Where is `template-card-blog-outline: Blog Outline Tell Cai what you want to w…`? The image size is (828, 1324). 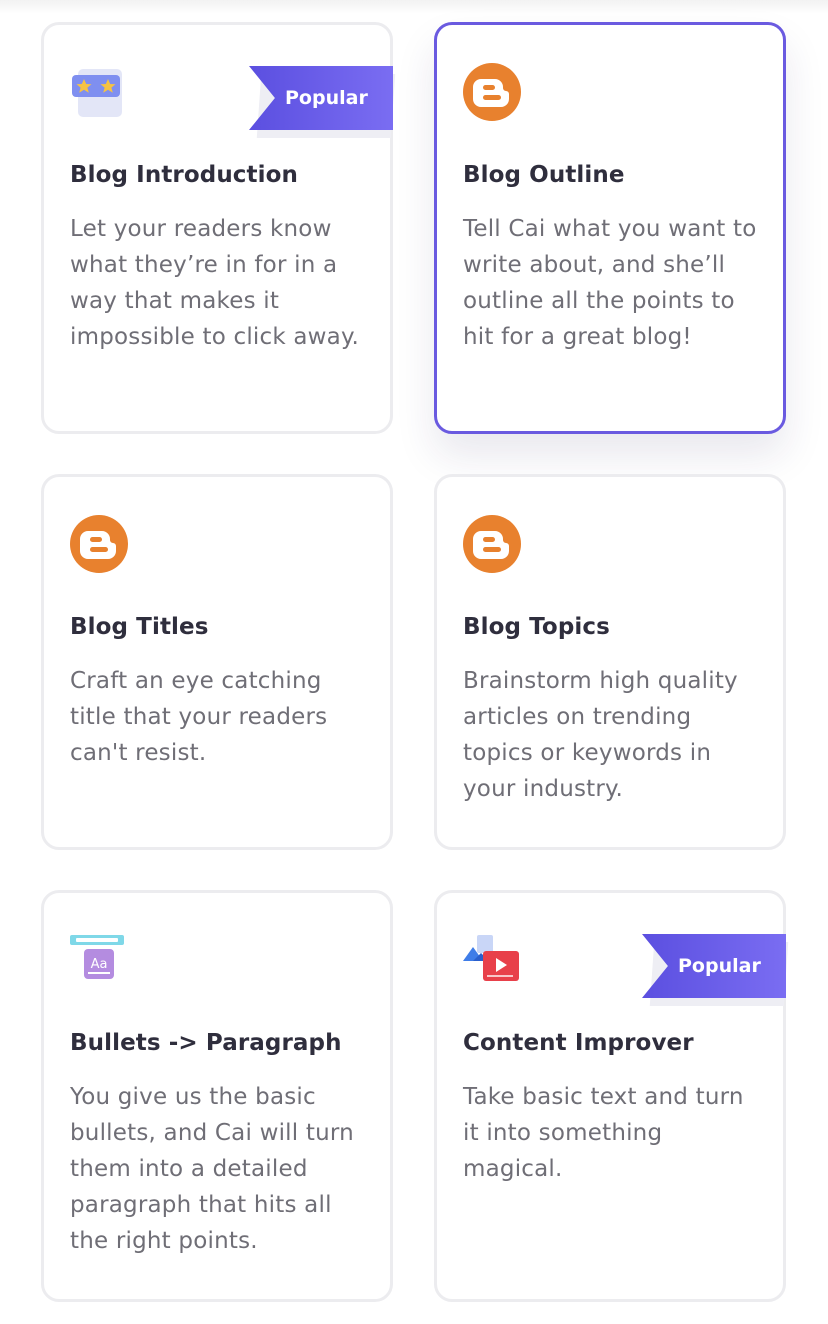 template-card-blog-outline: Blog Outline Tell Cai what you want to w… is located at coordinates (610, 228).